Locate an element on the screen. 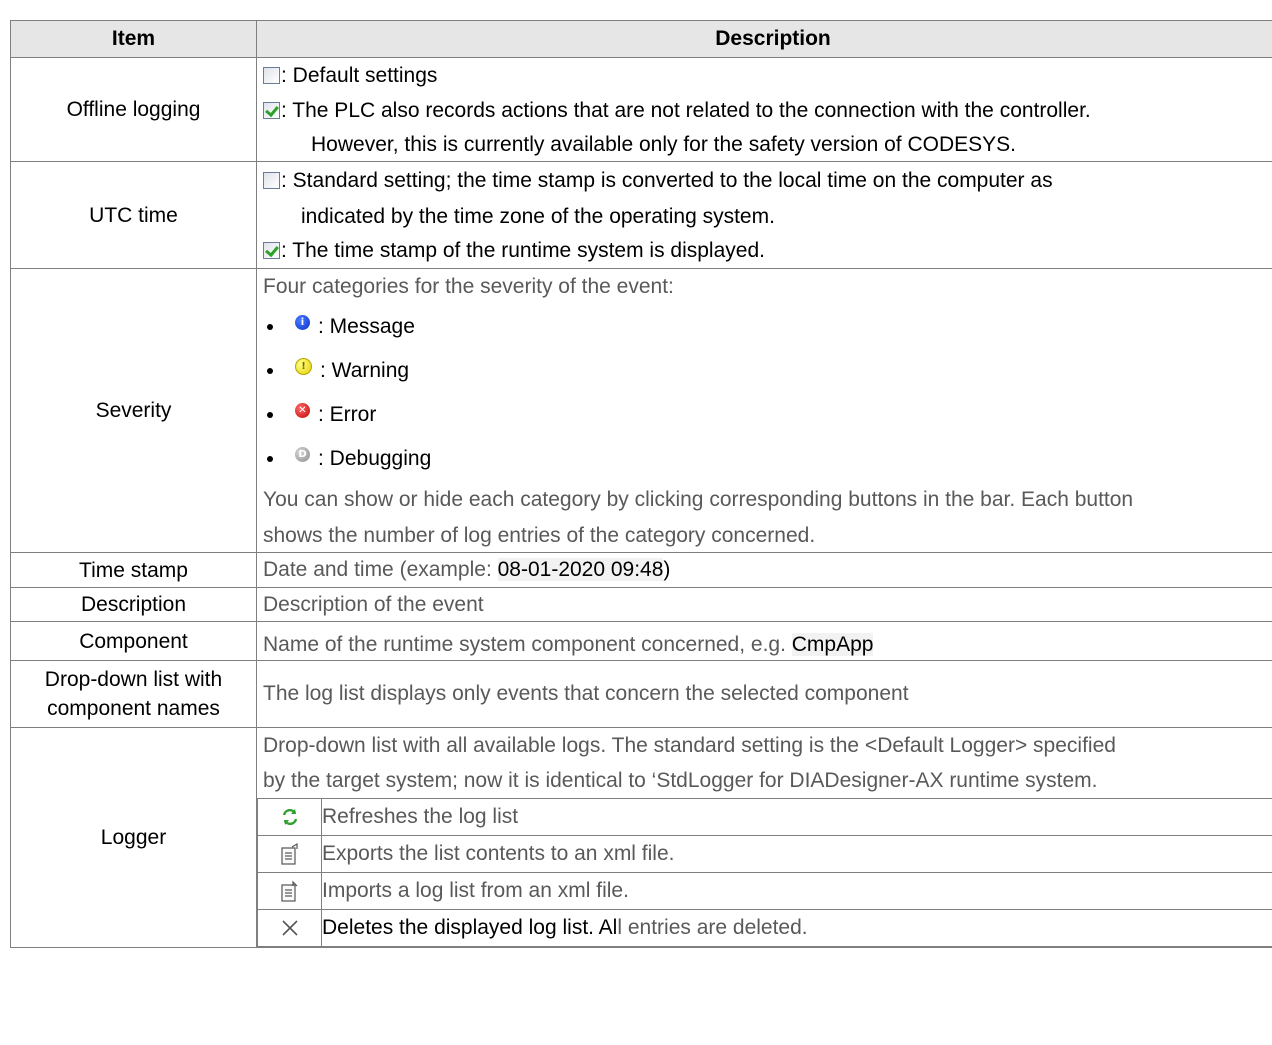 Image resolution: width=1272 pixels, height=1045 pixels. item-dropdown-line2: component names is located at coordinates (133, 708).